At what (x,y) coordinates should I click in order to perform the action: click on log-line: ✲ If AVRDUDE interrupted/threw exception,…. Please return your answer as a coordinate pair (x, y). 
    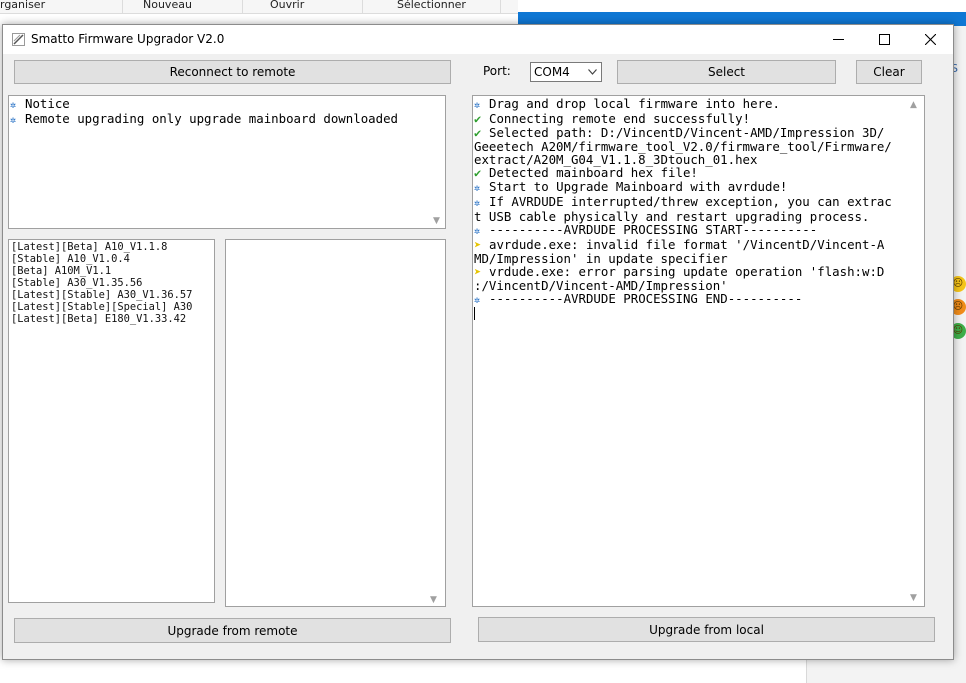
    Looking at the image, I should click on (683, 201).